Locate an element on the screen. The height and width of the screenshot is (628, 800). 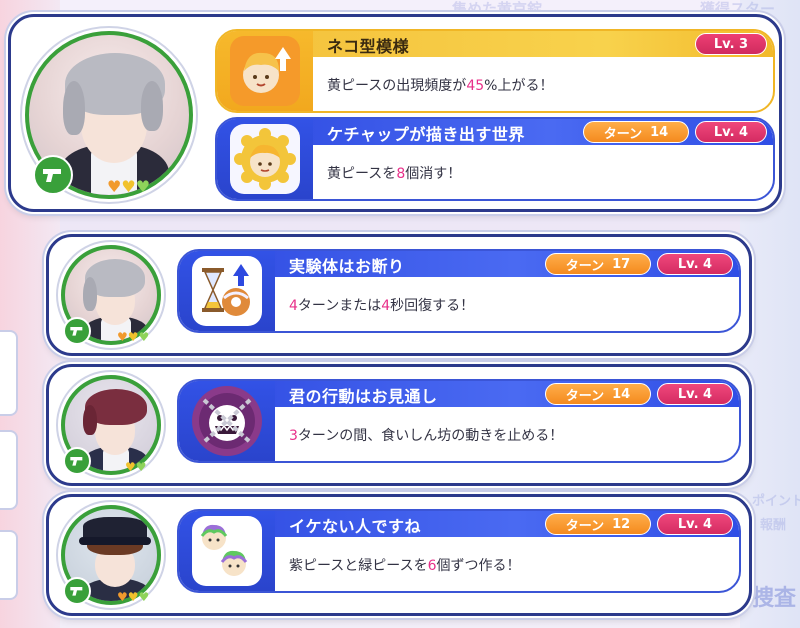
piece-up-icon is located at coordinates (265, 71).